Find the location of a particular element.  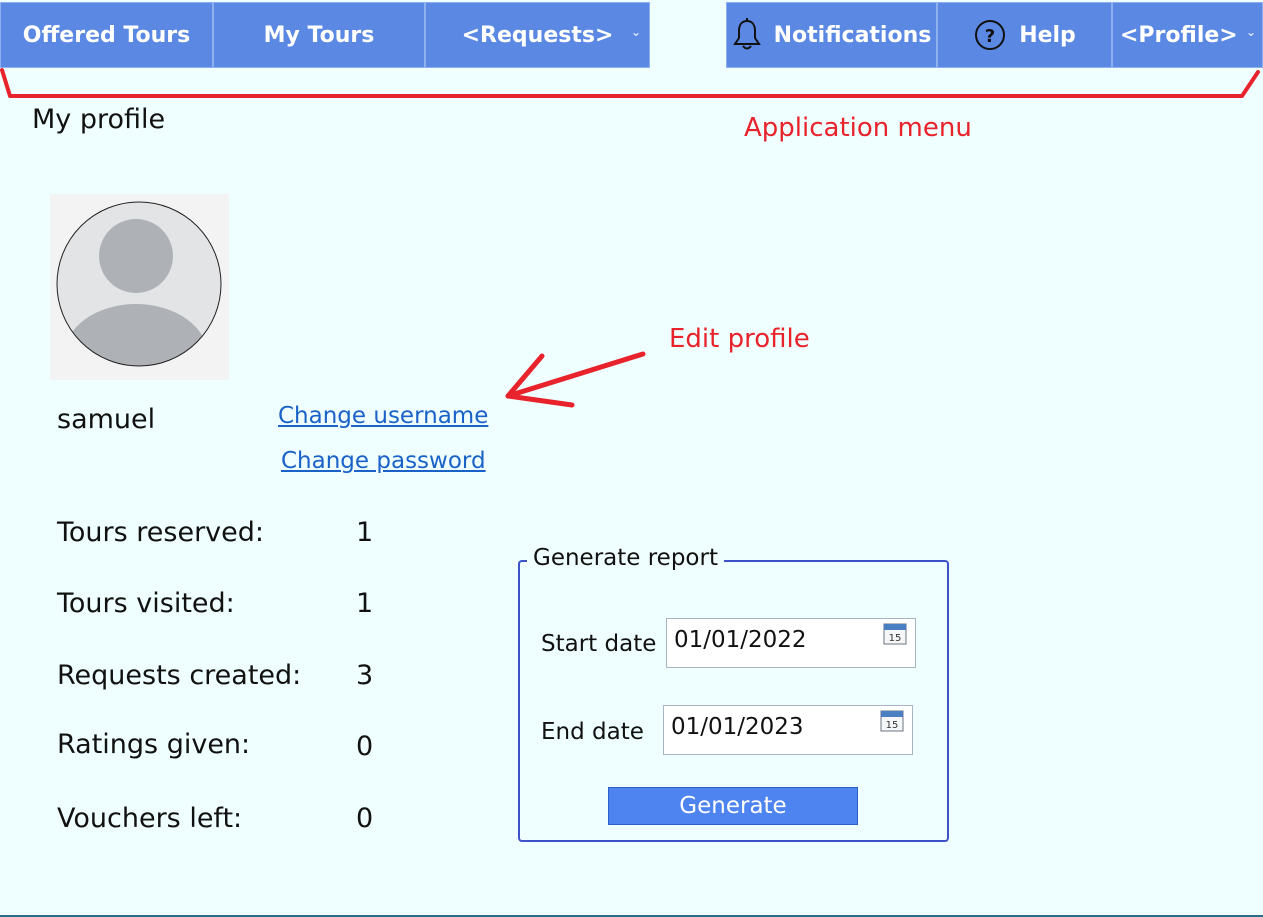

end-date-picker: 01/01/2023 15 is located at coordinates (788, 730).